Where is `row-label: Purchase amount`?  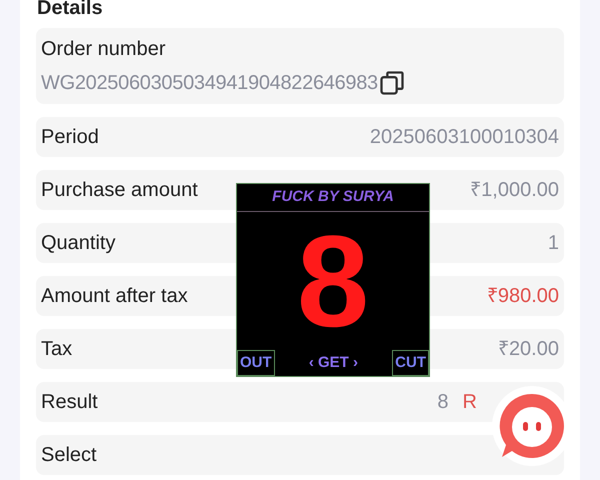
row-label: Purchase amount is located at coordinates (119, 190).